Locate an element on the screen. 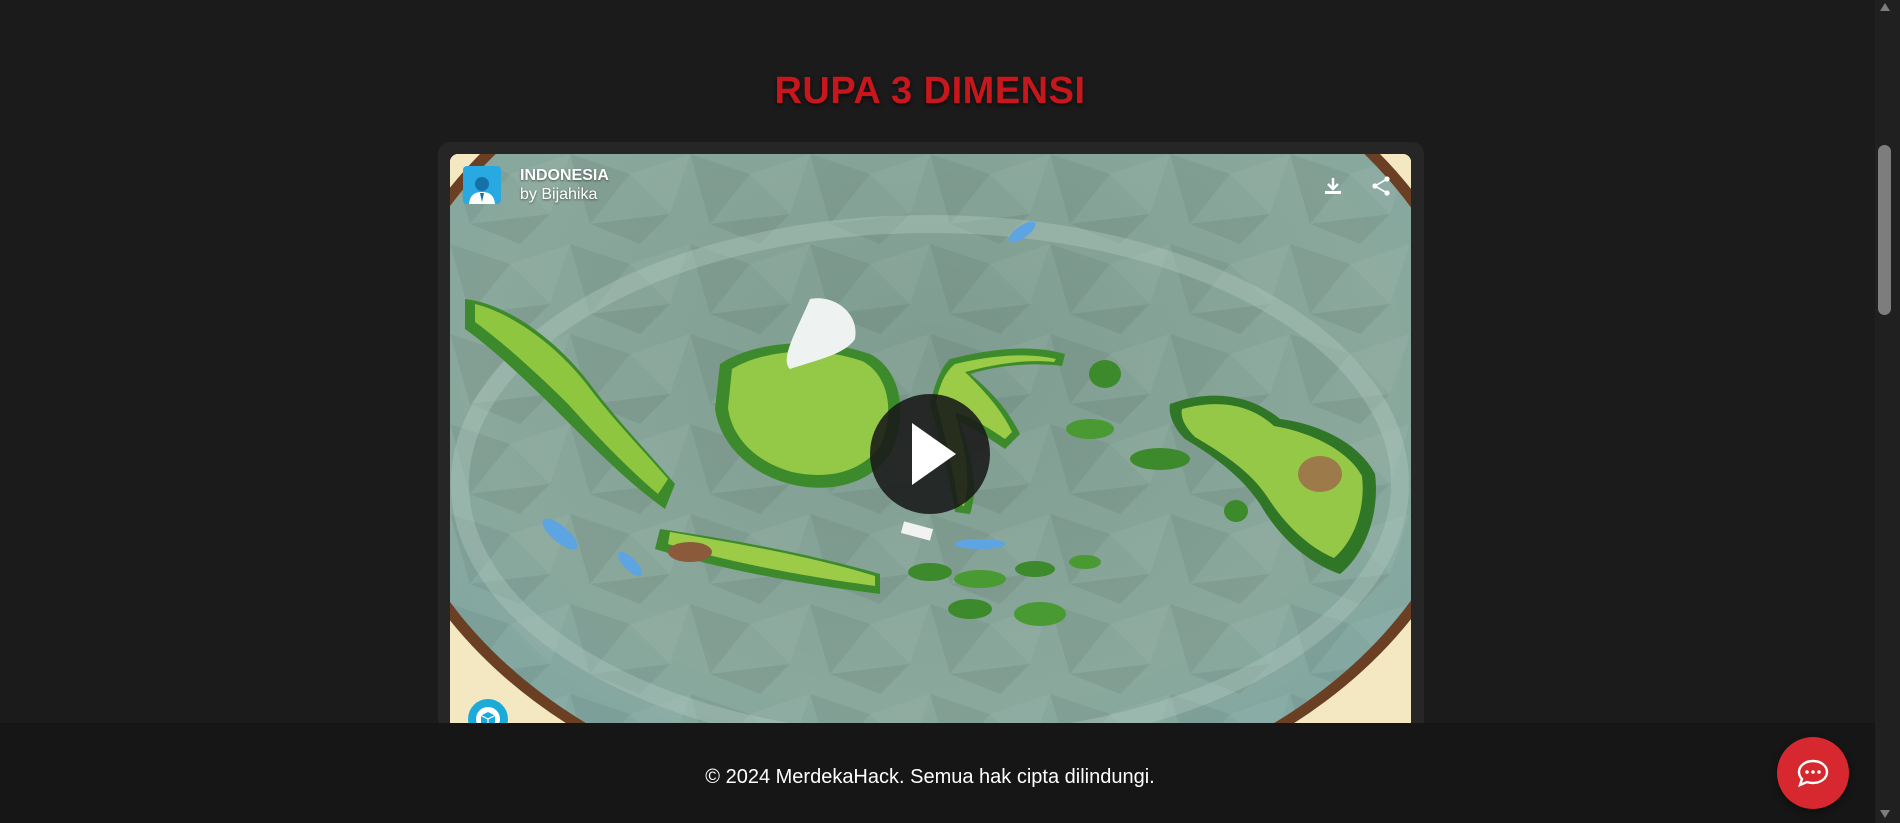 The width and height of the screenshot is (1900, 823). user-avatar-icon is located at coordinates (482, 185).